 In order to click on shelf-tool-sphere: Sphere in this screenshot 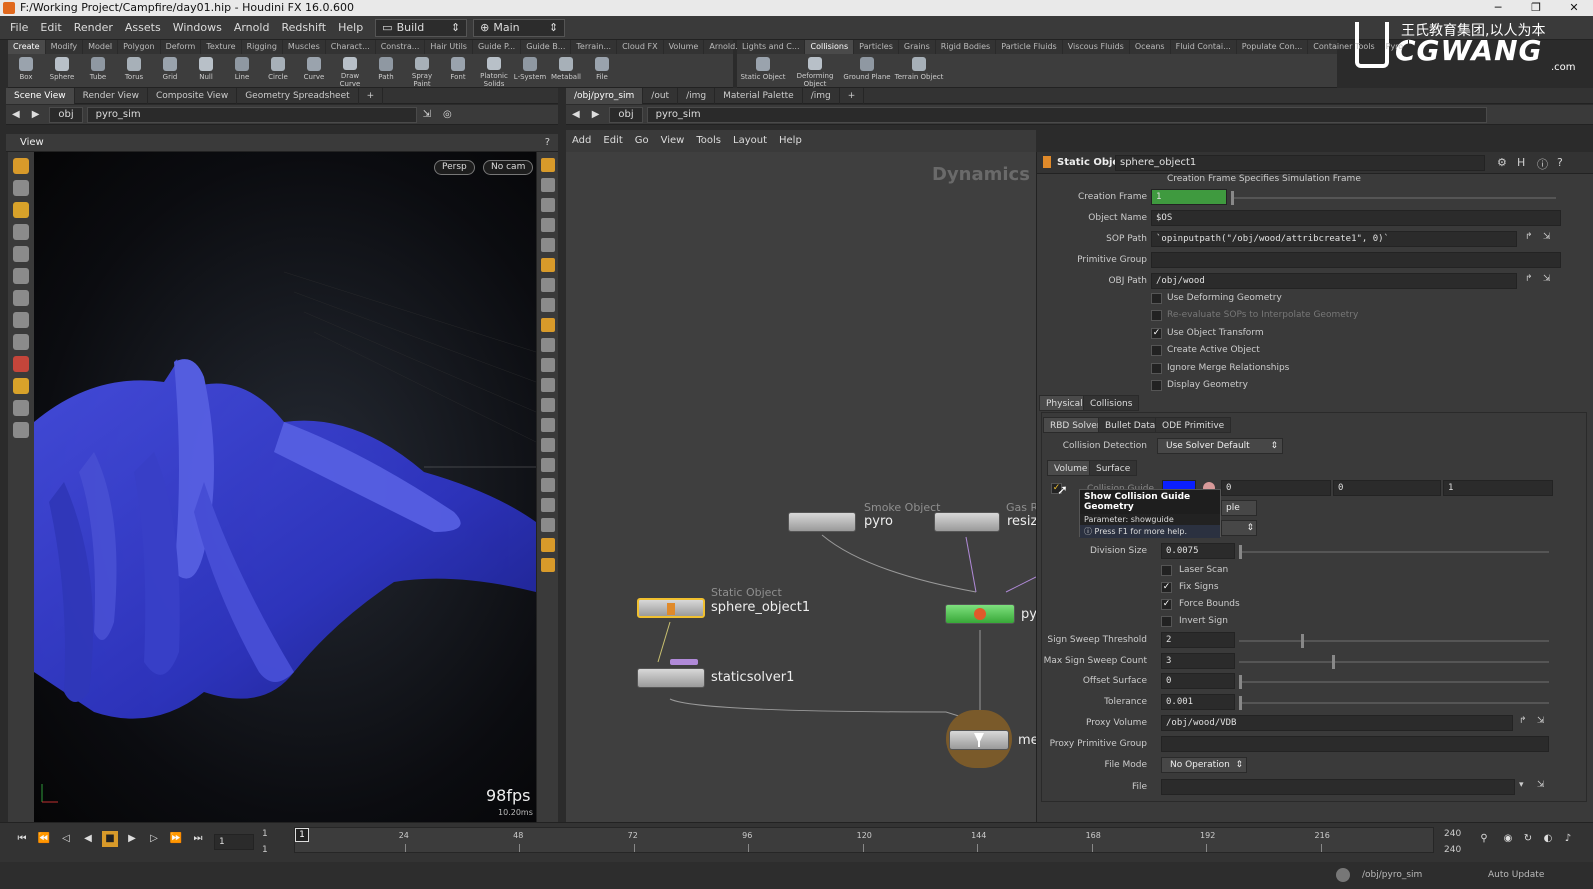, I will do `click(62, 71)`.